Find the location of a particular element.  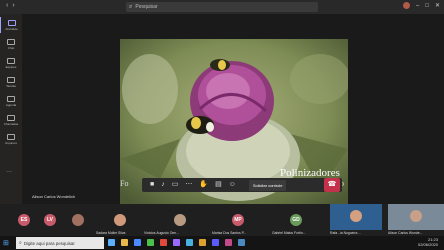

maximize-icon: □ is located at coordinates (427, 6).